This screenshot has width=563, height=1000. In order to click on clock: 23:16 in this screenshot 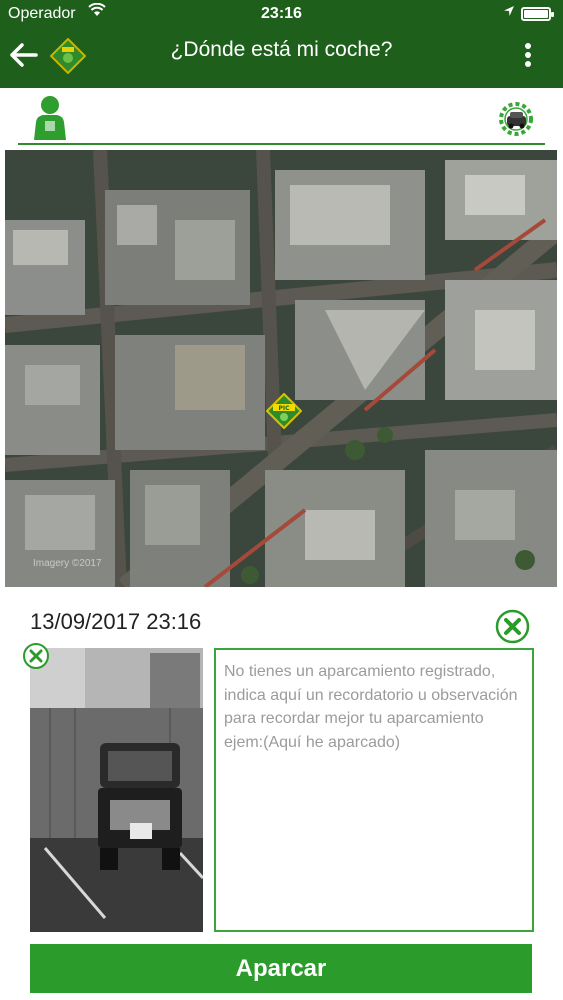, I will do `click(281, 13)`.